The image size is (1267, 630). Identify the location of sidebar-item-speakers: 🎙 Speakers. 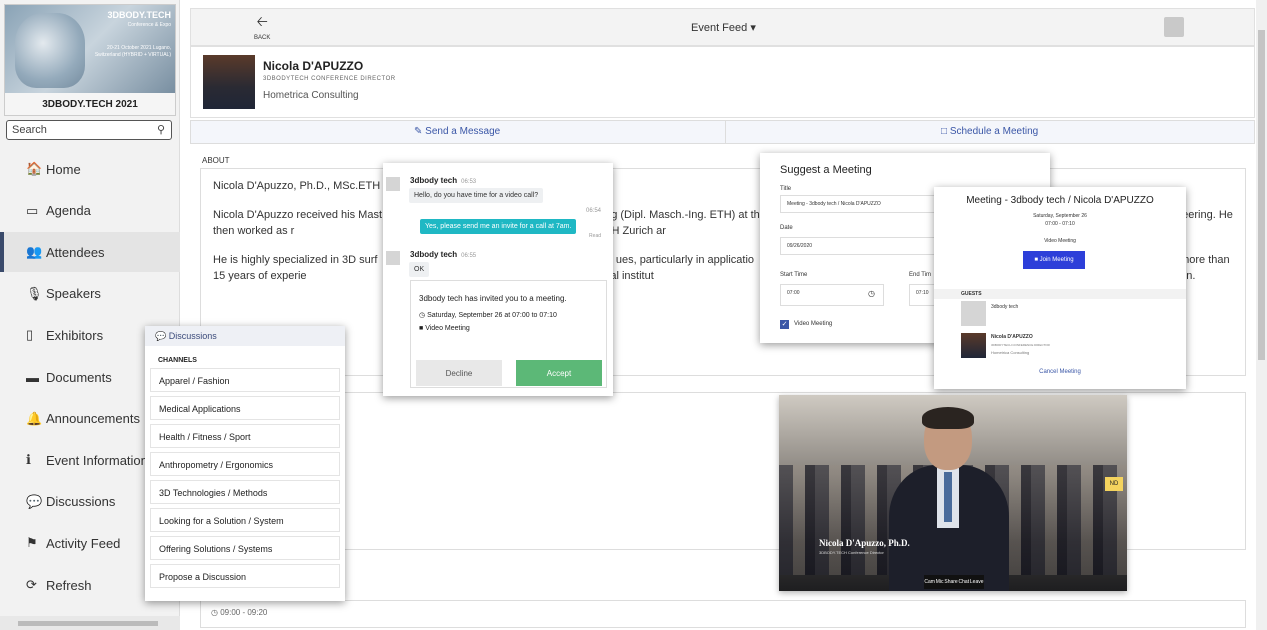
(90, 294).